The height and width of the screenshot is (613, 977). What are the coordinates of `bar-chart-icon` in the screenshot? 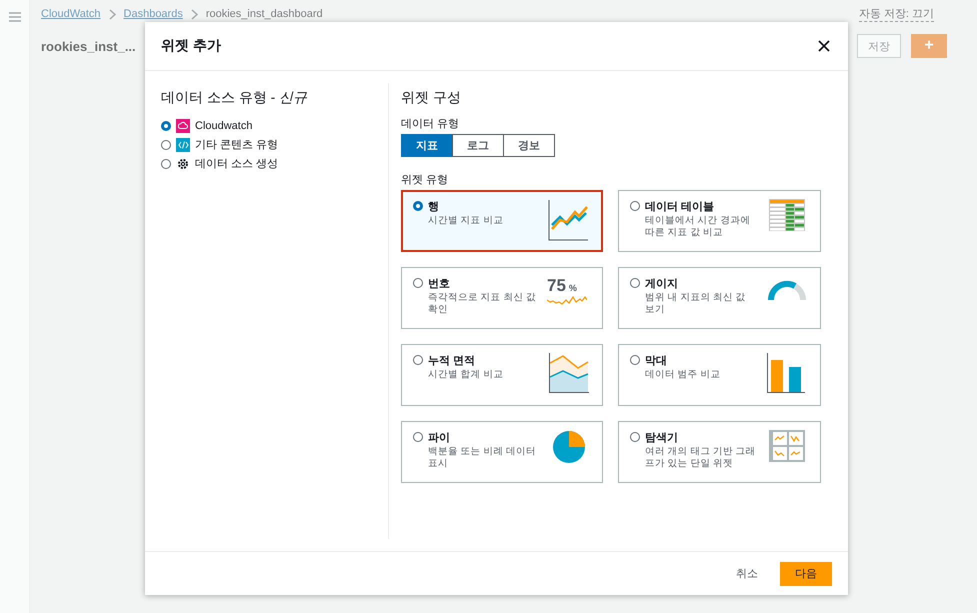 It's located at (787, 373).